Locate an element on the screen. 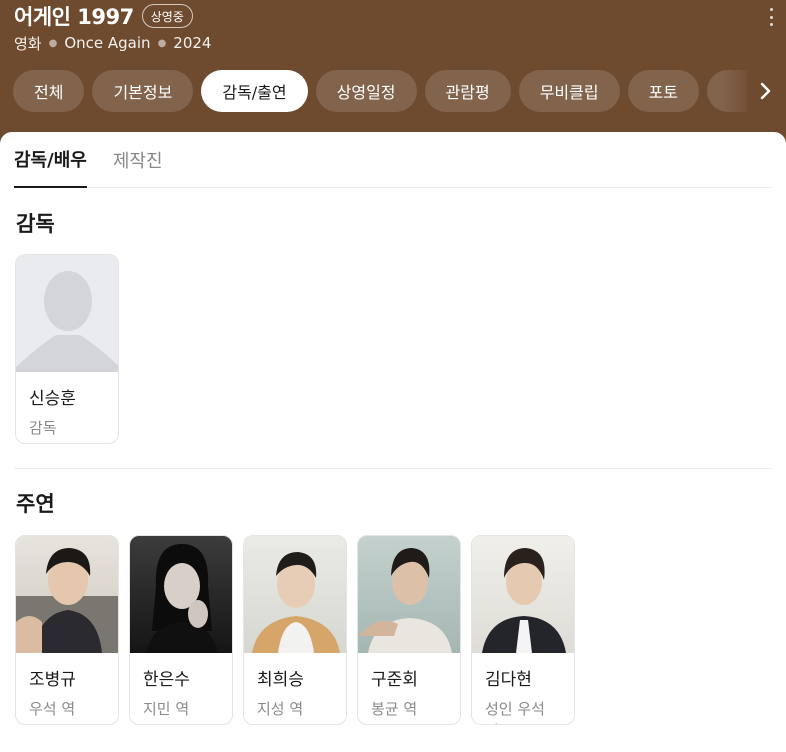  cast-section-title: 주연 is located at coordinates (35, 504).